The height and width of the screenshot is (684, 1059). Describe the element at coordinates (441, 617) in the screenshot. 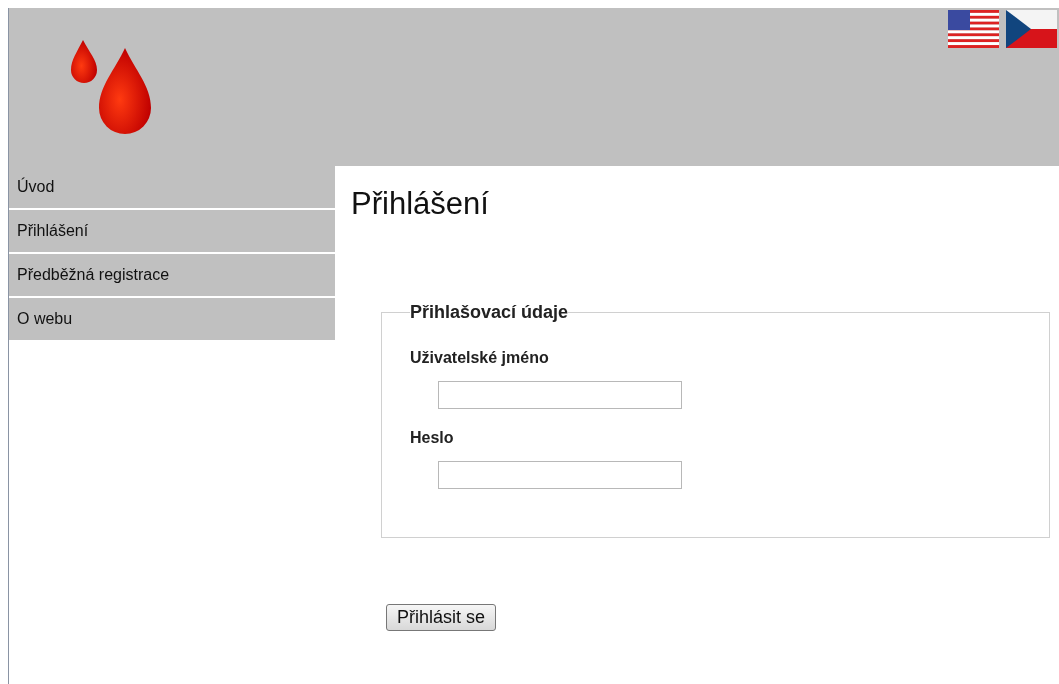

I see `login-button: Přihlásit se` at that location.